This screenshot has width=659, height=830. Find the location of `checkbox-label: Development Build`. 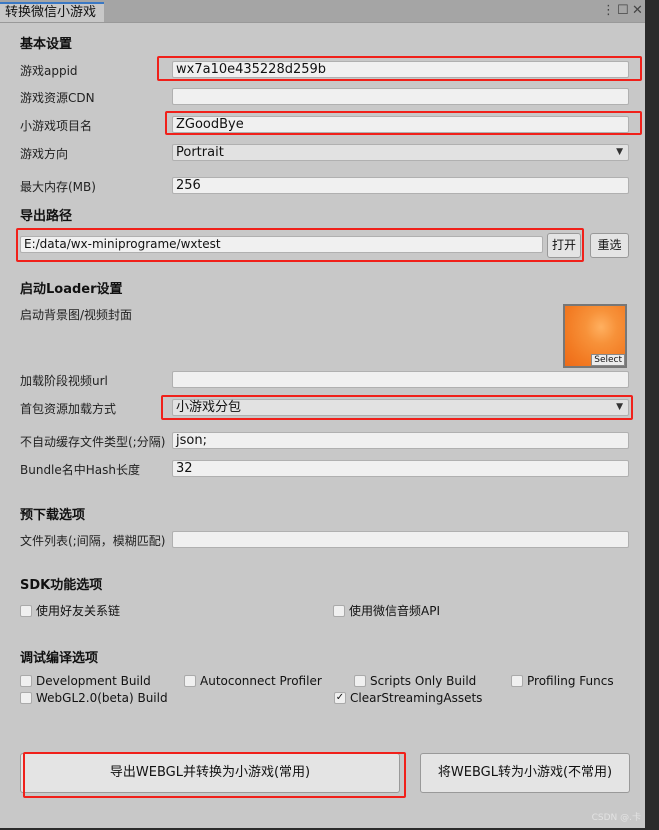

checkbox-label: Development Build is located at coordinates (93, 681).